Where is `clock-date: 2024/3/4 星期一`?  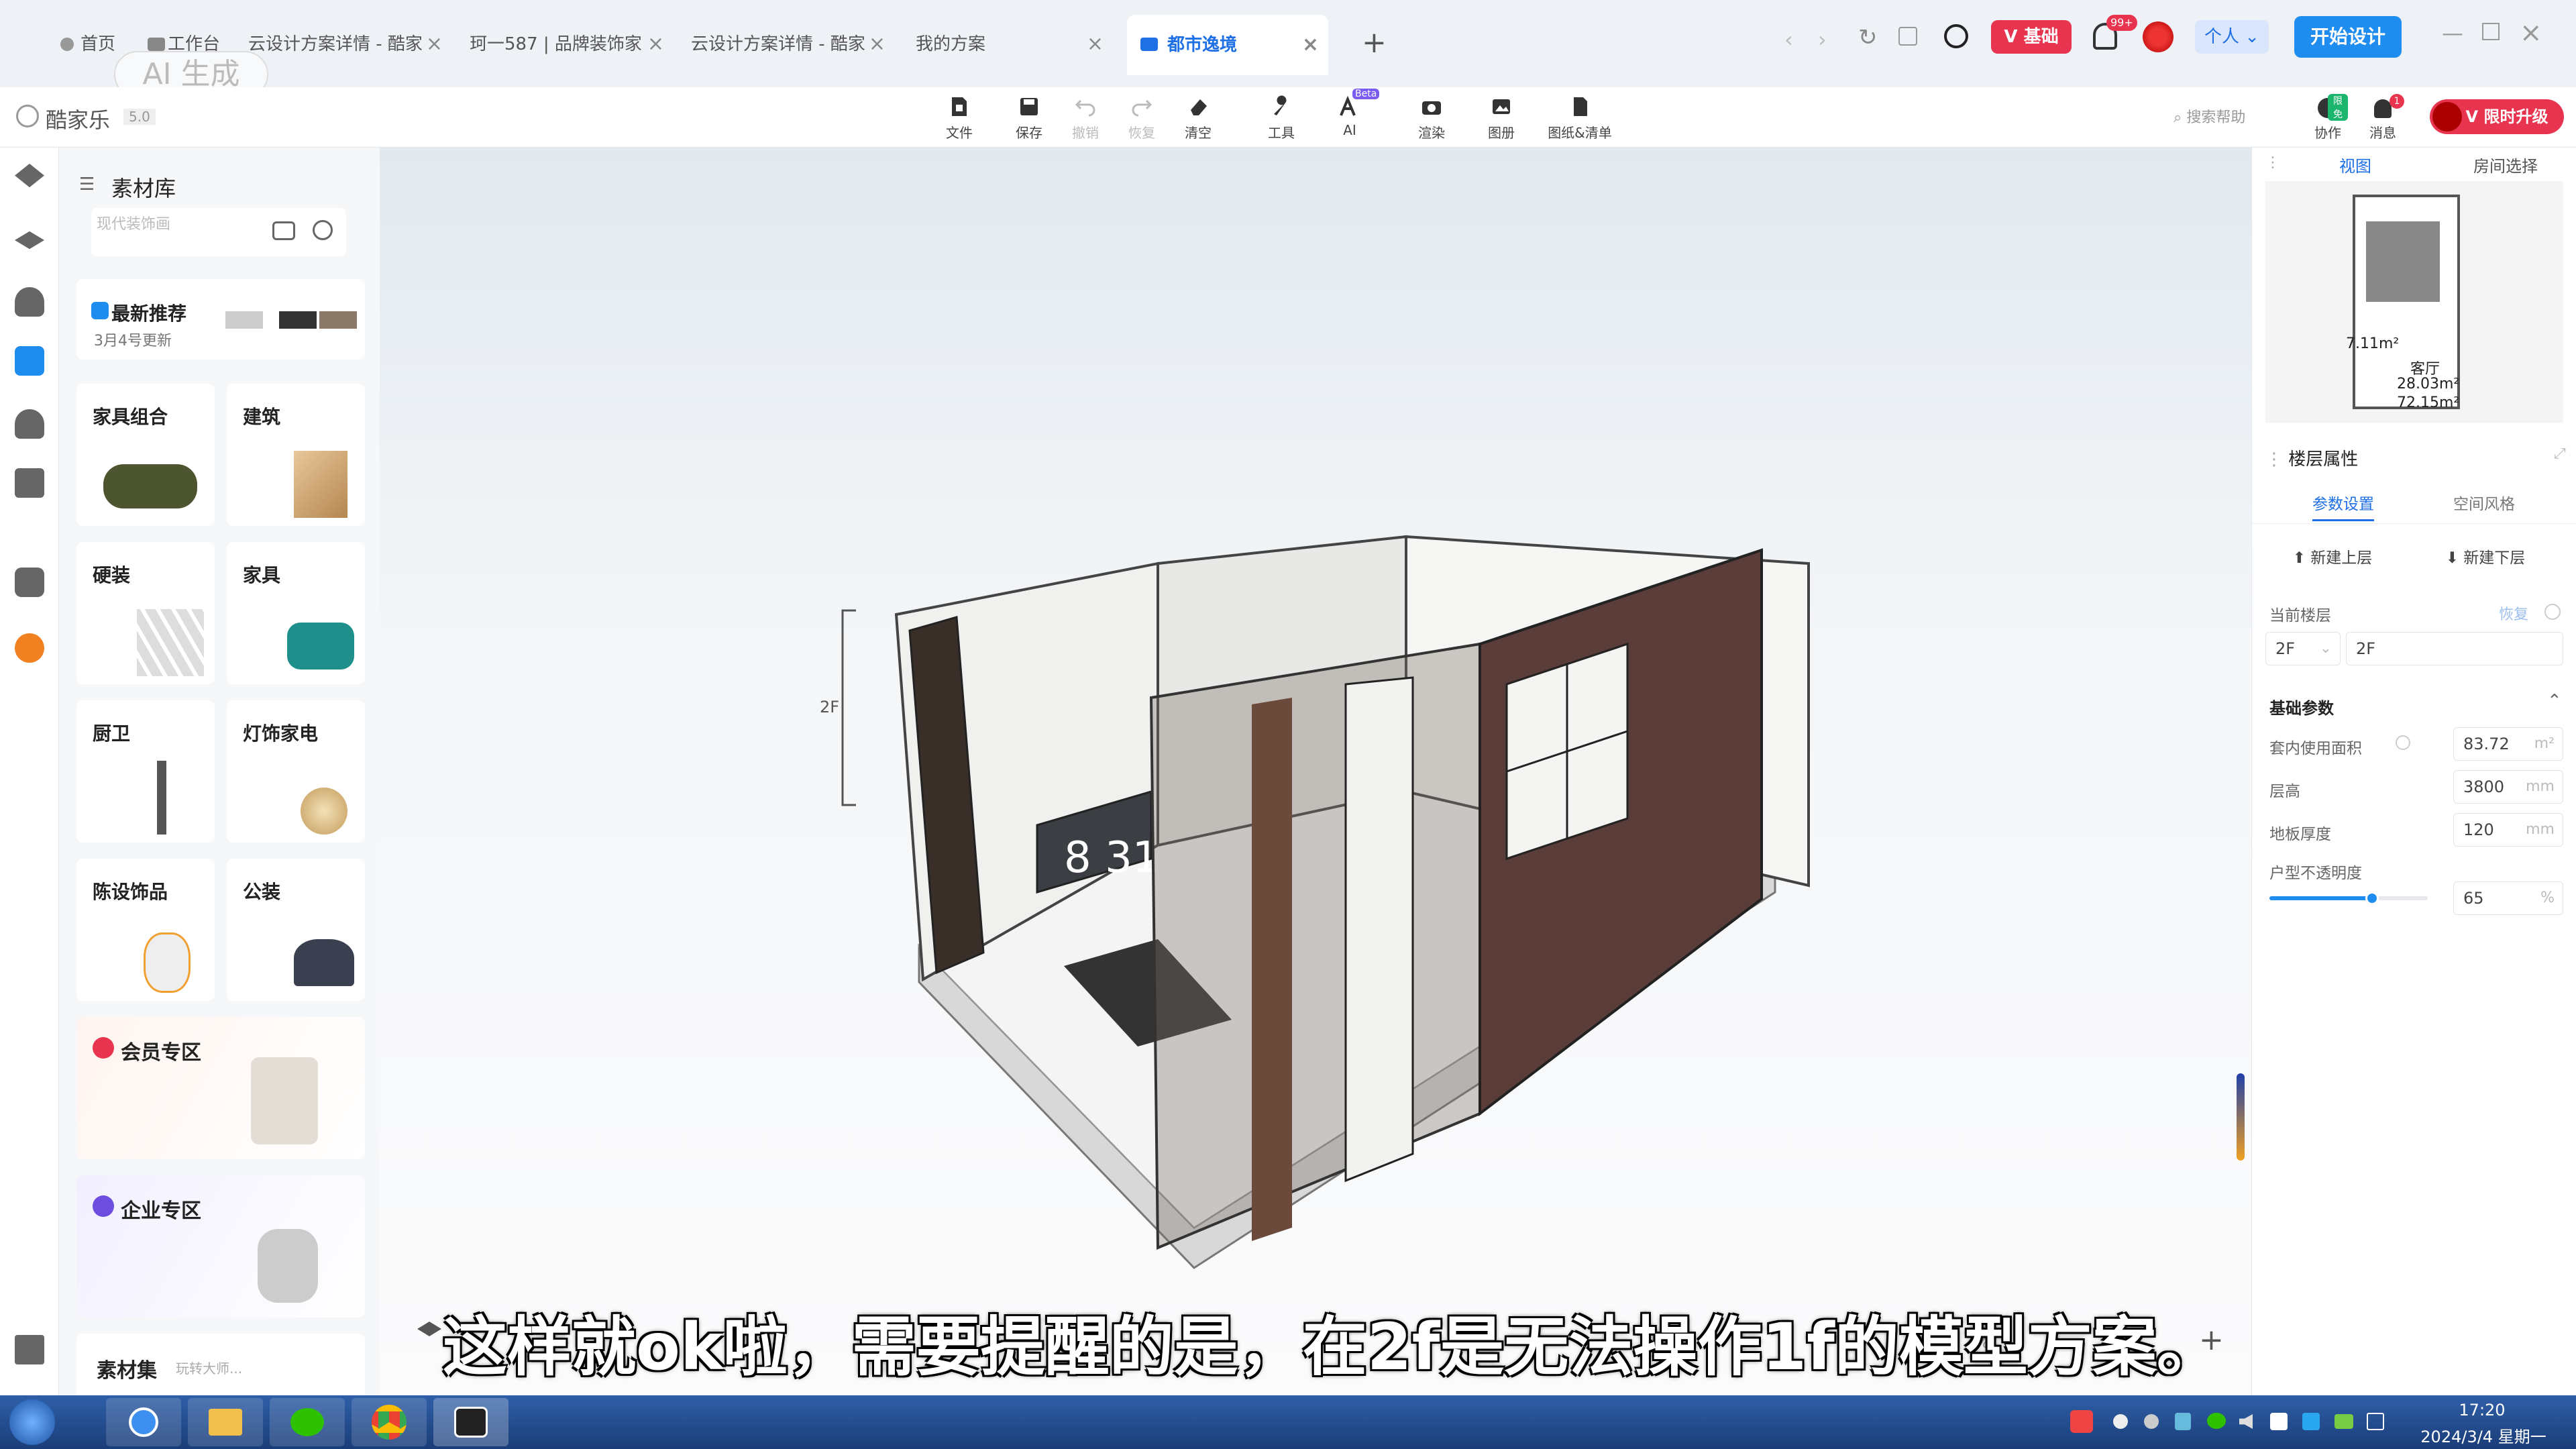
clock-date: 2024/3/4 星期一 is located at coordinates (2483, 1435).